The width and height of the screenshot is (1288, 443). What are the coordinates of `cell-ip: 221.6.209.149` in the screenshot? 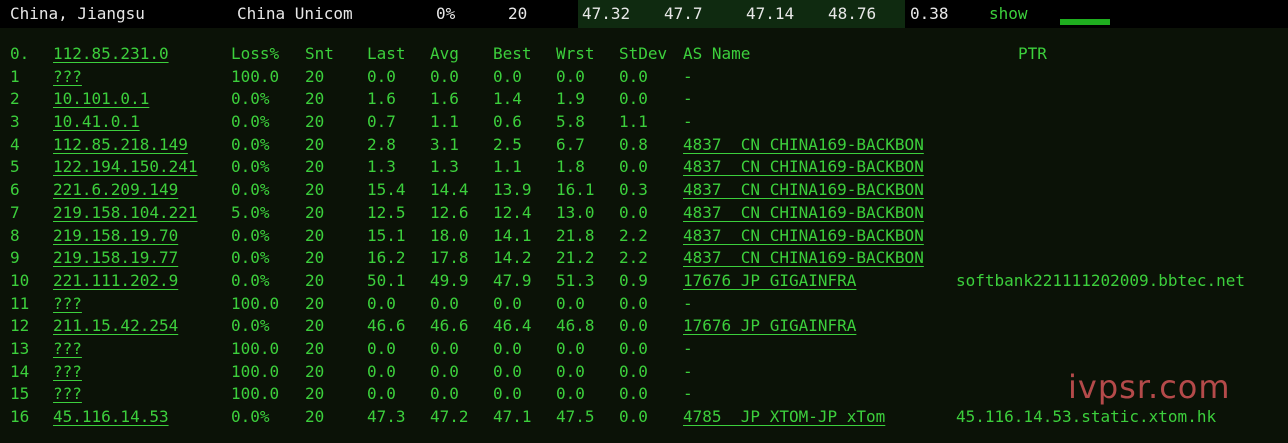 It's located at (115, 189).